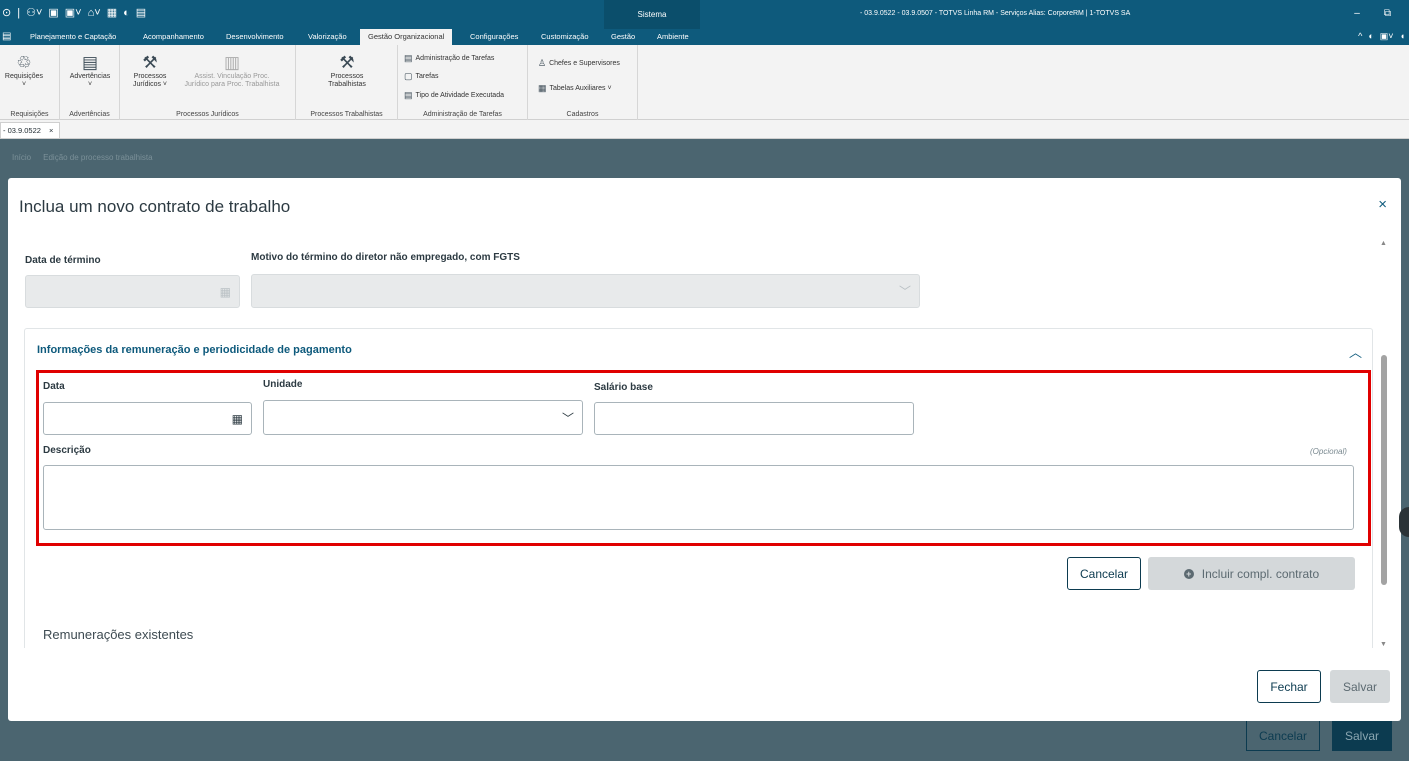 This screenshot has width=1409, height=761. I want to click on document-alert-icon: ▤, so click(90, 62).